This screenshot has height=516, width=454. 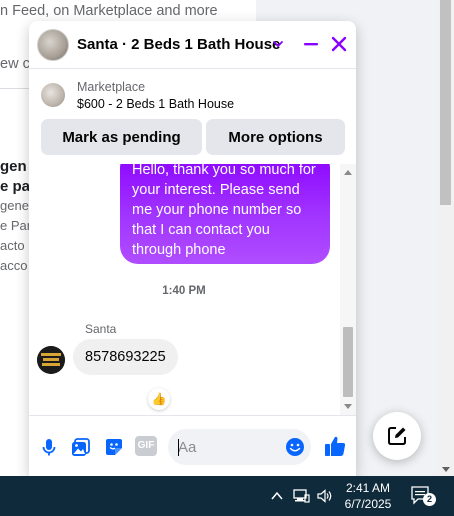 What do you see at coordinates (101, 329) in the screenshot?
I see `sender-name: Santa` at bounding box center [101, 329].